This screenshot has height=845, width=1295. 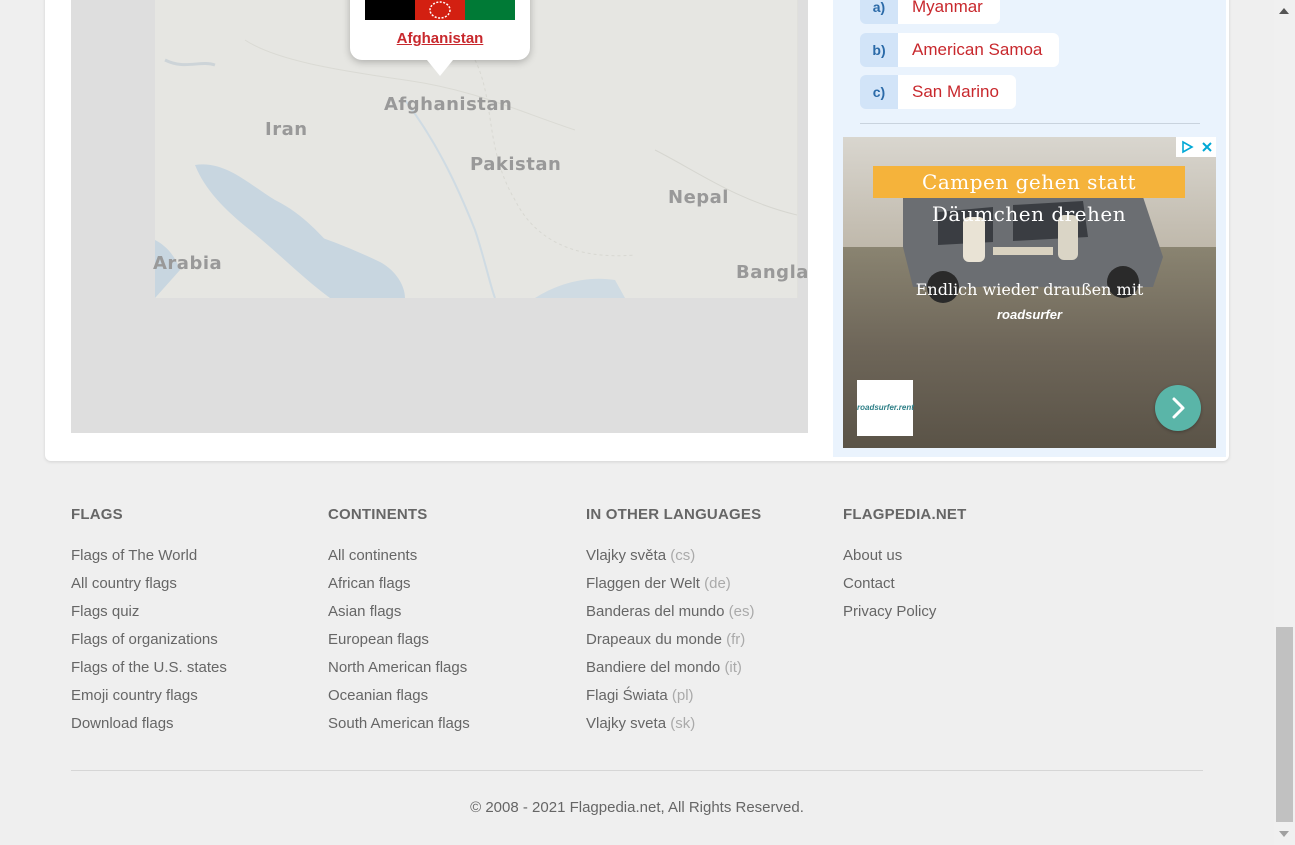 I want to click on answer-letter: b), so click(x=879, y=50).